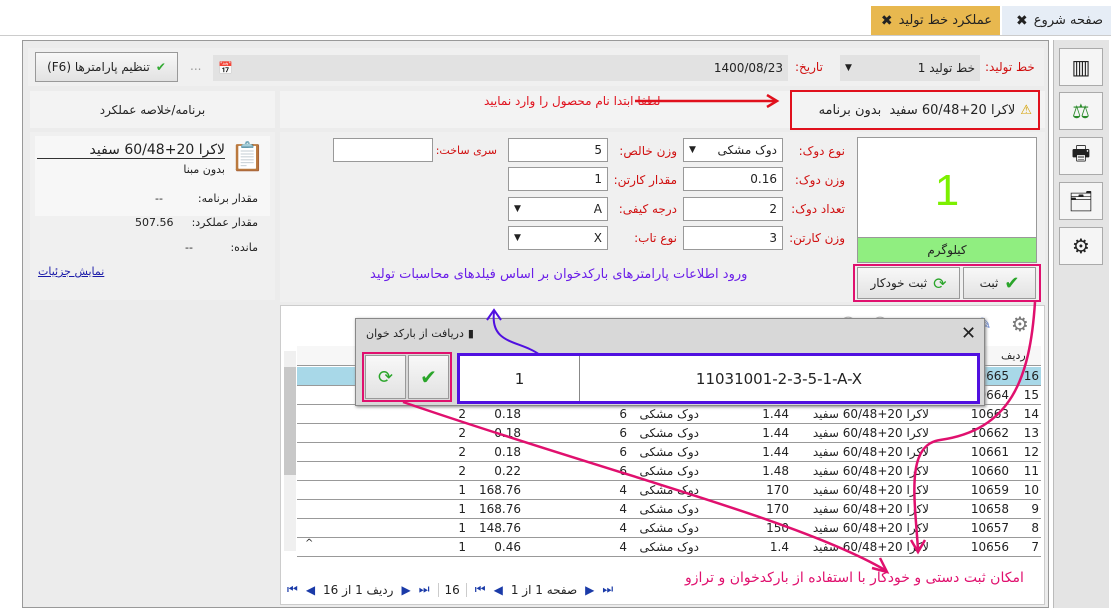 This screenshot has width=1111, height=610. I want to click on auto-submit-button: ⟳ ثبت خودکار, so click(908, 283).